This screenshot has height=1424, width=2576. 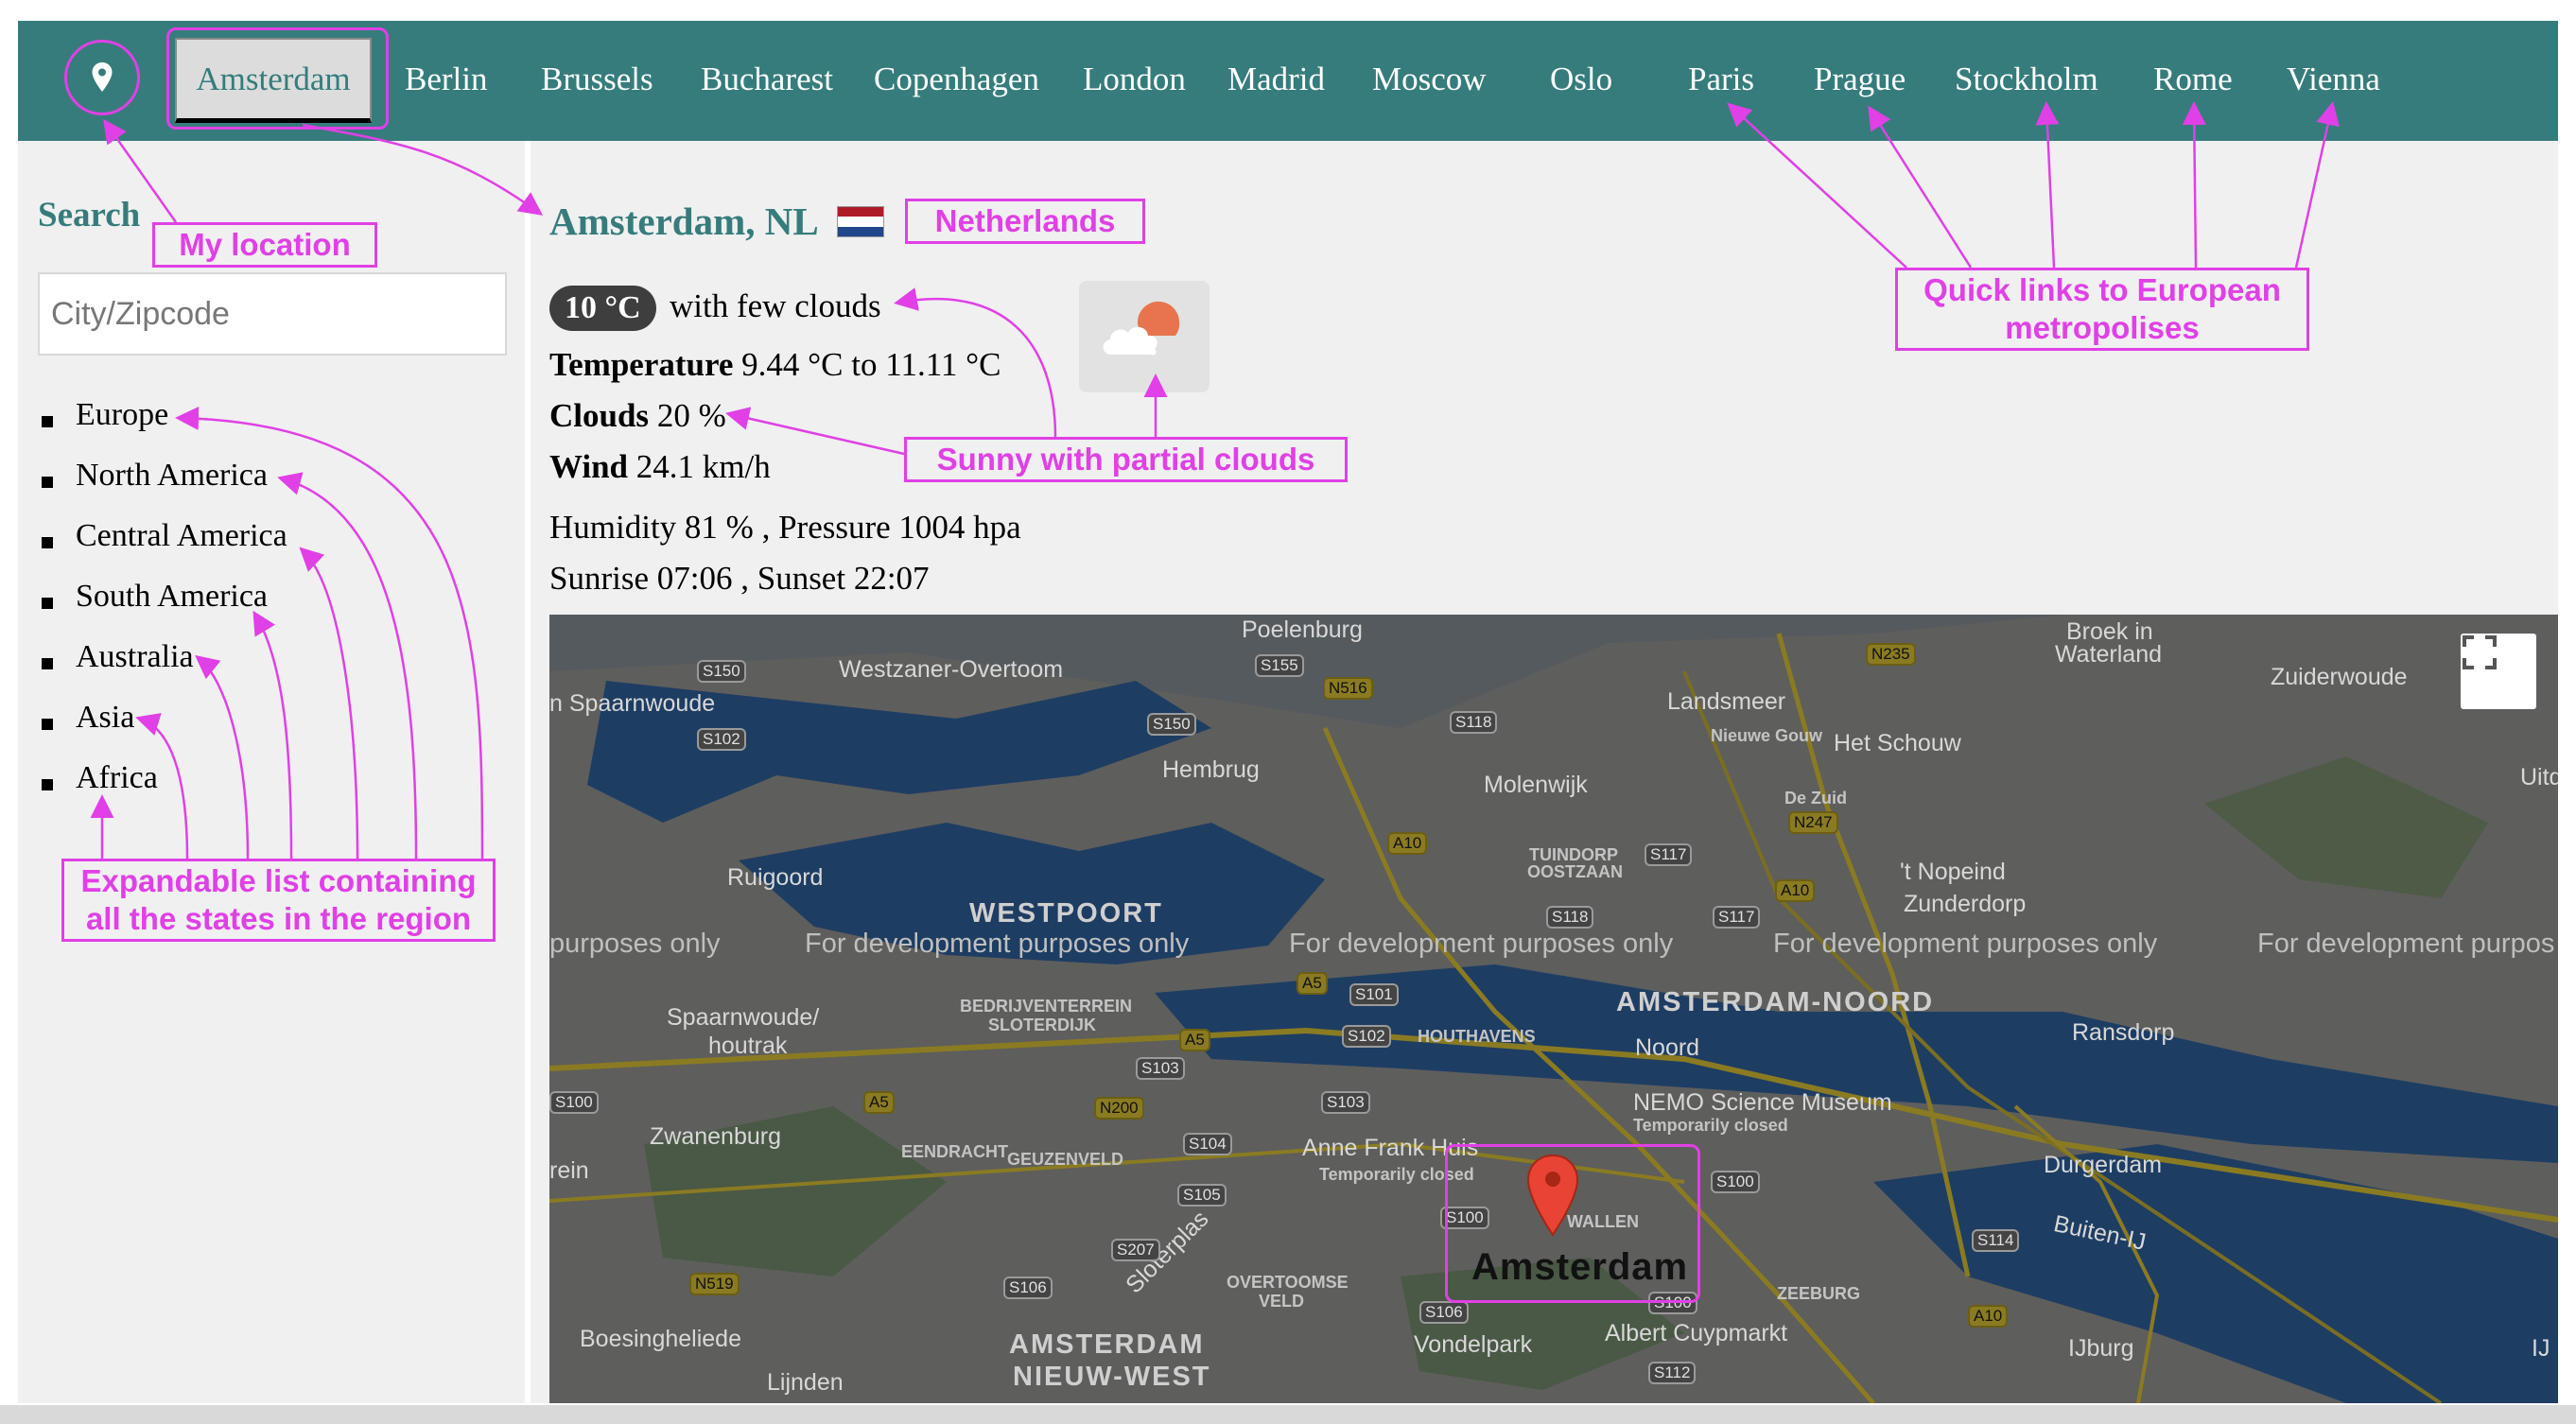 What do you see at coordinates (1065, 1160) in the screenshot?
I see `map-label: GEUZENVELD` at bounding box center [1065, 1160].